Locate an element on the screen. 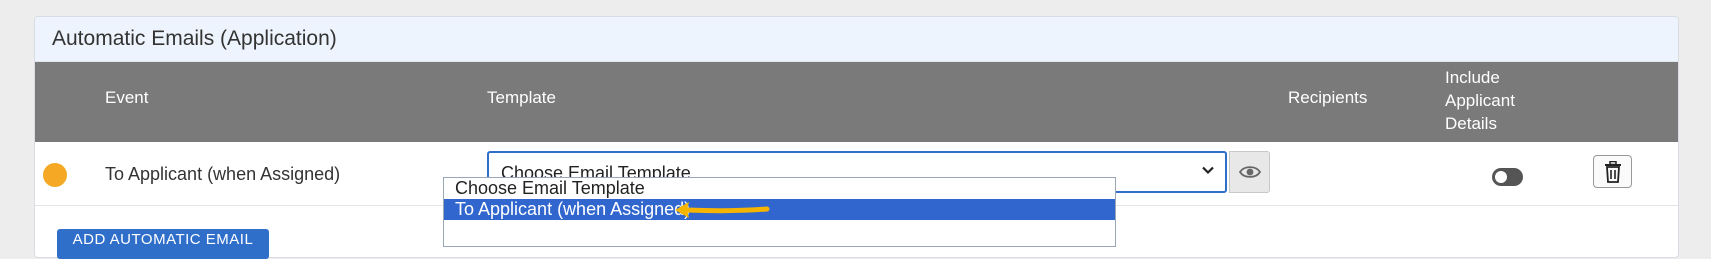  chevron-down-icon is located at coordinates (1208, 170).